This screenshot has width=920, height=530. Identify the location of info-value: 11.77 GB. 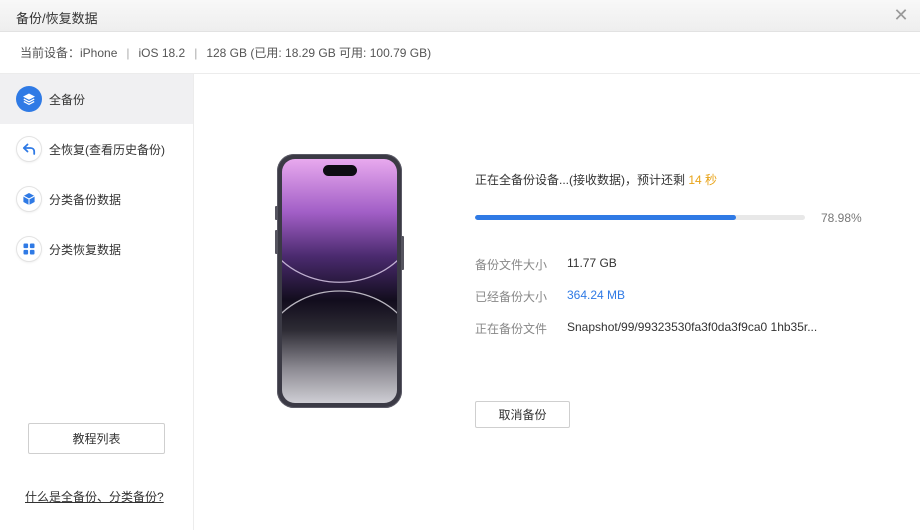
(592, 263).